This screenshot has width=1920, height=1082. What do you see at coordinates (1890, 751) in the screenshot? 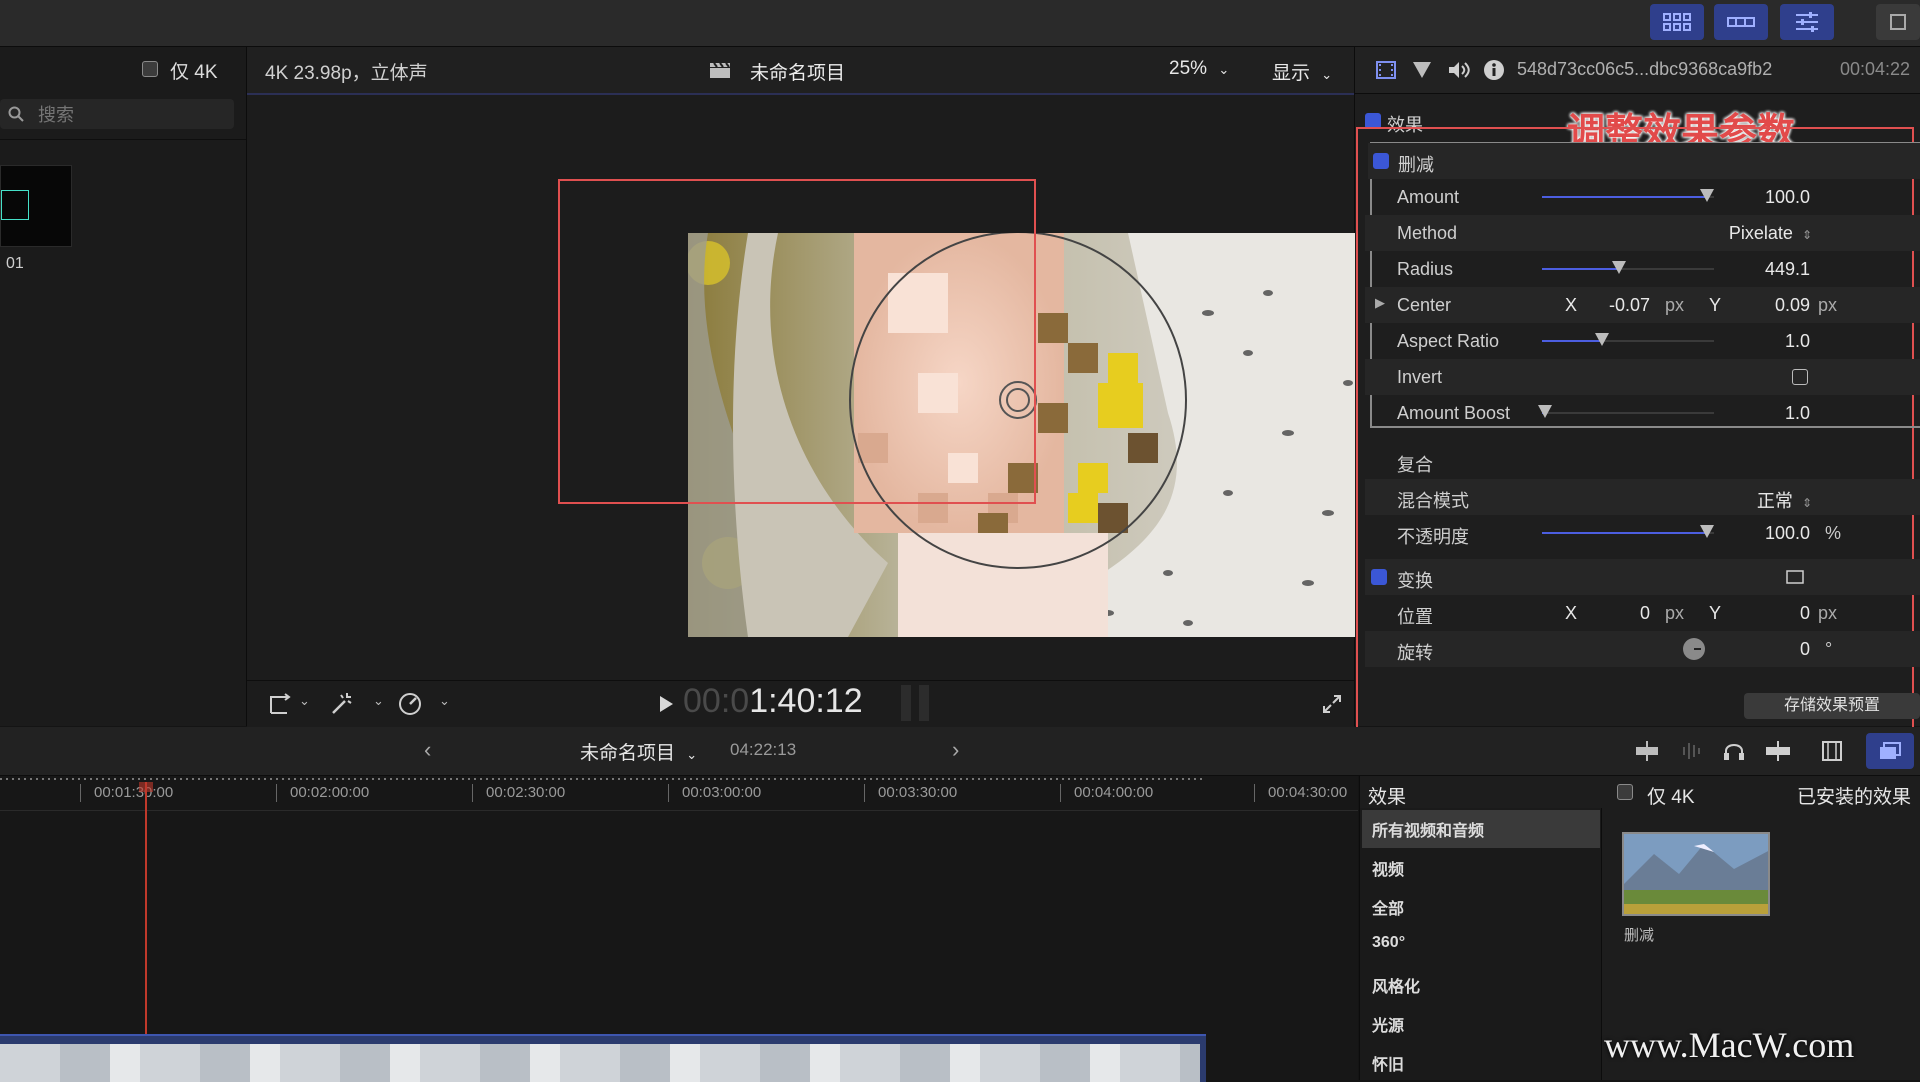
I see `effects-browser-toggle-button` at bounding box center [1890, 751].